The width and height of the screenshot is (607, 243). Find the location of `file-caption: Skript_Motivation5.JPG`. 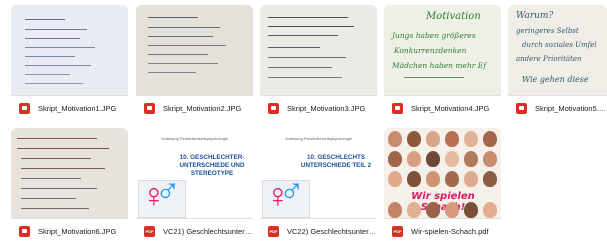

file-caption: Skript_Motivation5.JPG is located at coordinates (557, 107).